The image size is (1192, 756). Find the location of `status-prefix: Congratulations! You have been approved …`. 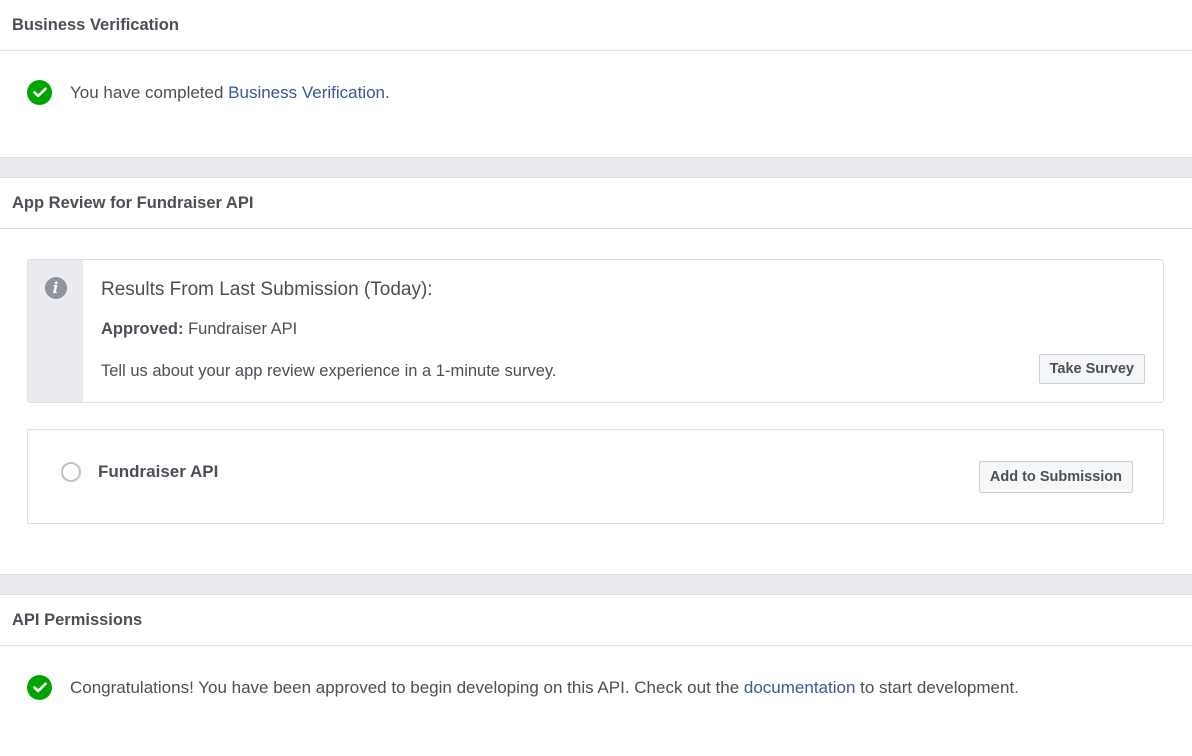

status-prefix: Congratulations! You have been approved … is located at coordinates (407, 687).